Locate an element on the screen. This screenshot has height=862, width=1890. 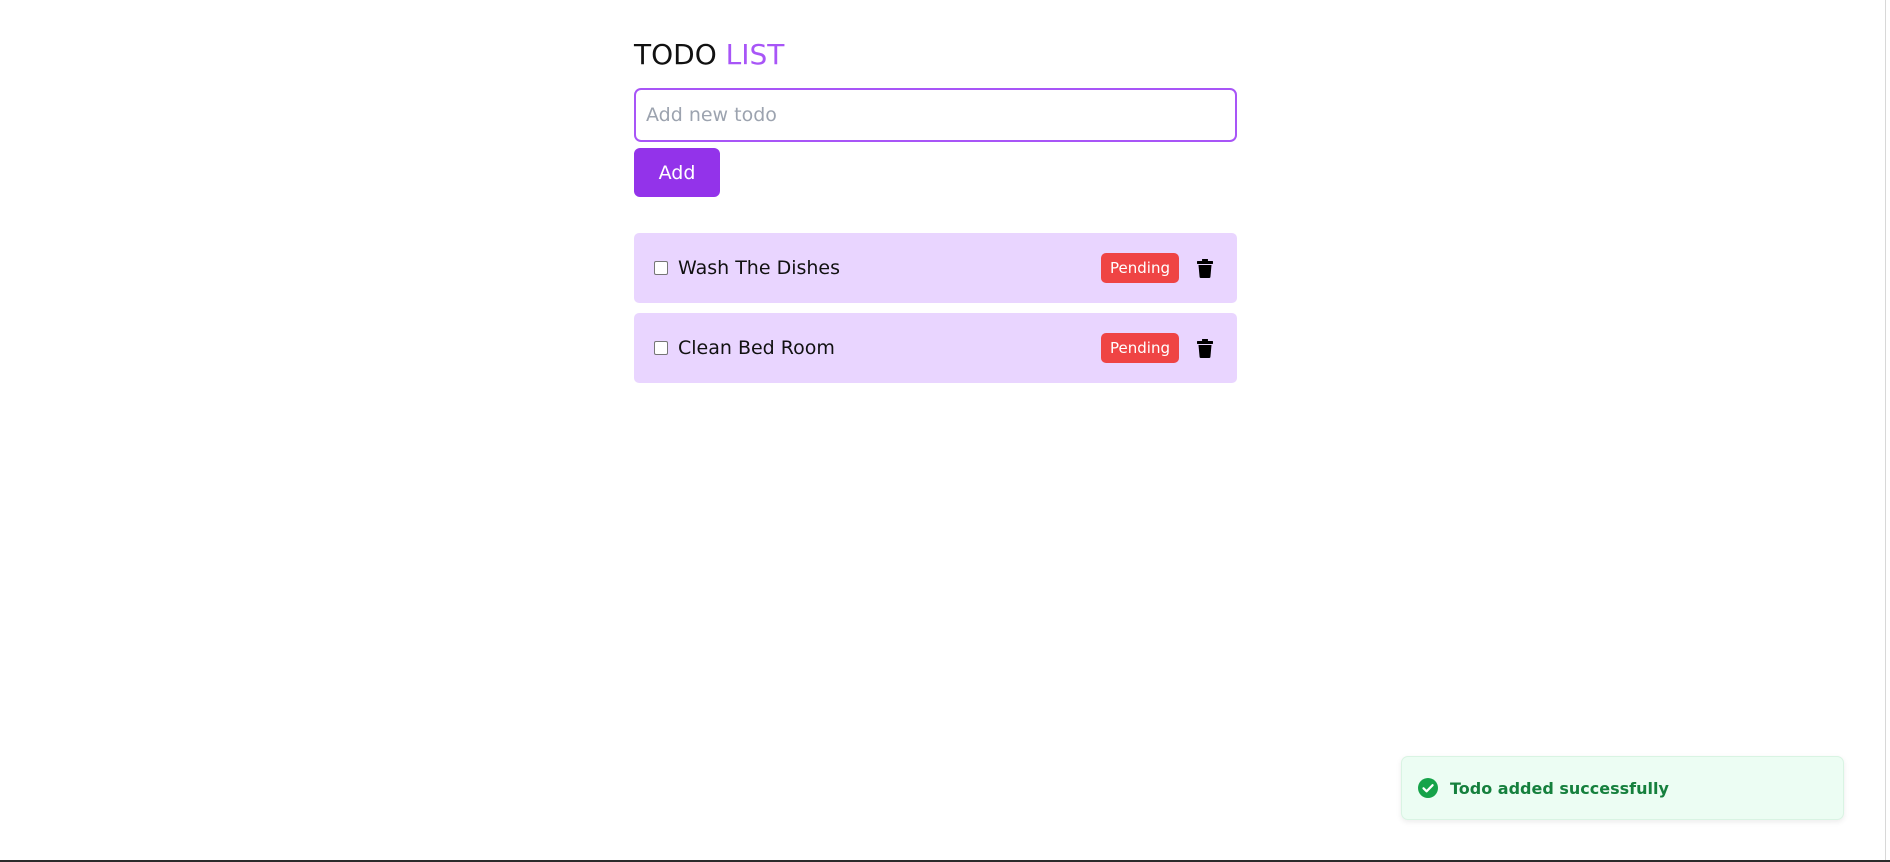
success-toast: Todo added successfully is located at coordinates (1622, 788).